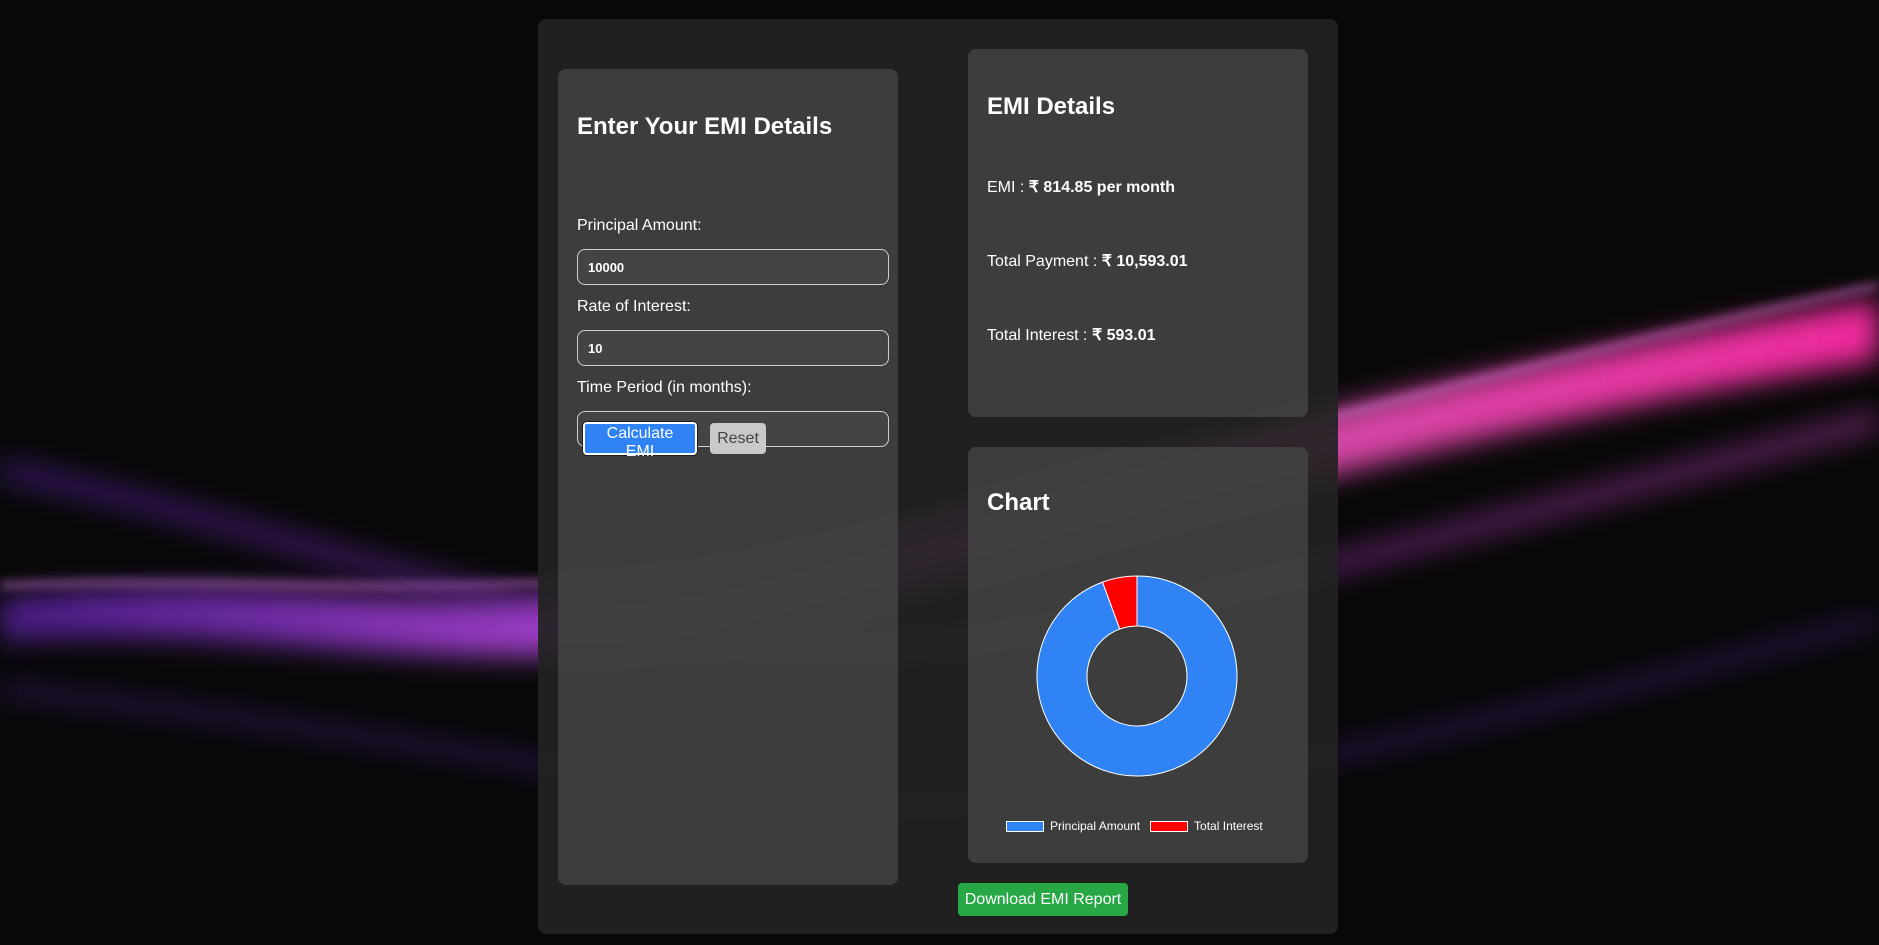  Describe the element at coordinates (705, 126) in the screenshot. I see `form-title: Enter Your EMI Details` at that location.